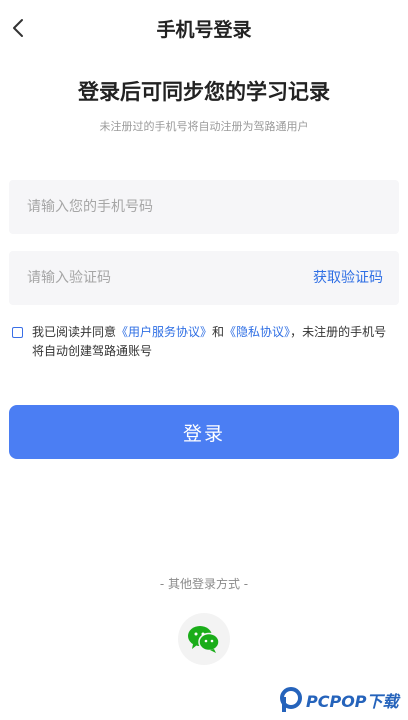  I want to click on agreement-prefix: 我已阅读并同意, so click(74, 332).